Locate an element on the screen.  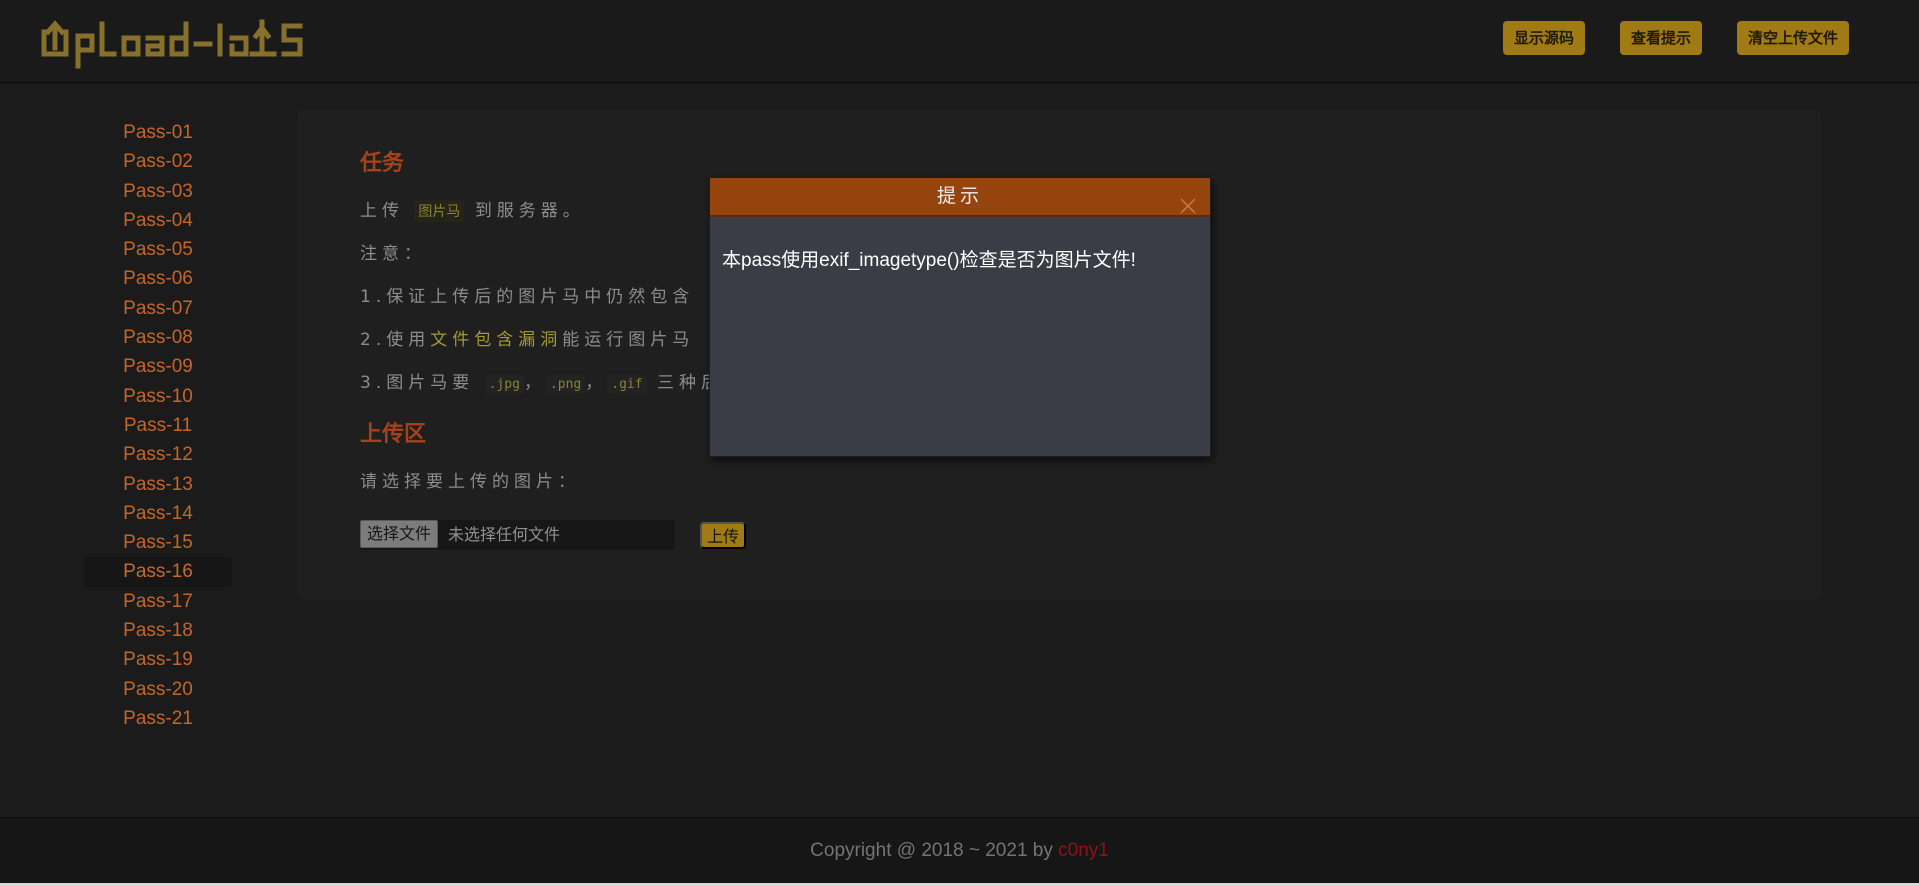
task-line-1: 上传 图片马 到服务器。 is located at coordinates (472, 209).